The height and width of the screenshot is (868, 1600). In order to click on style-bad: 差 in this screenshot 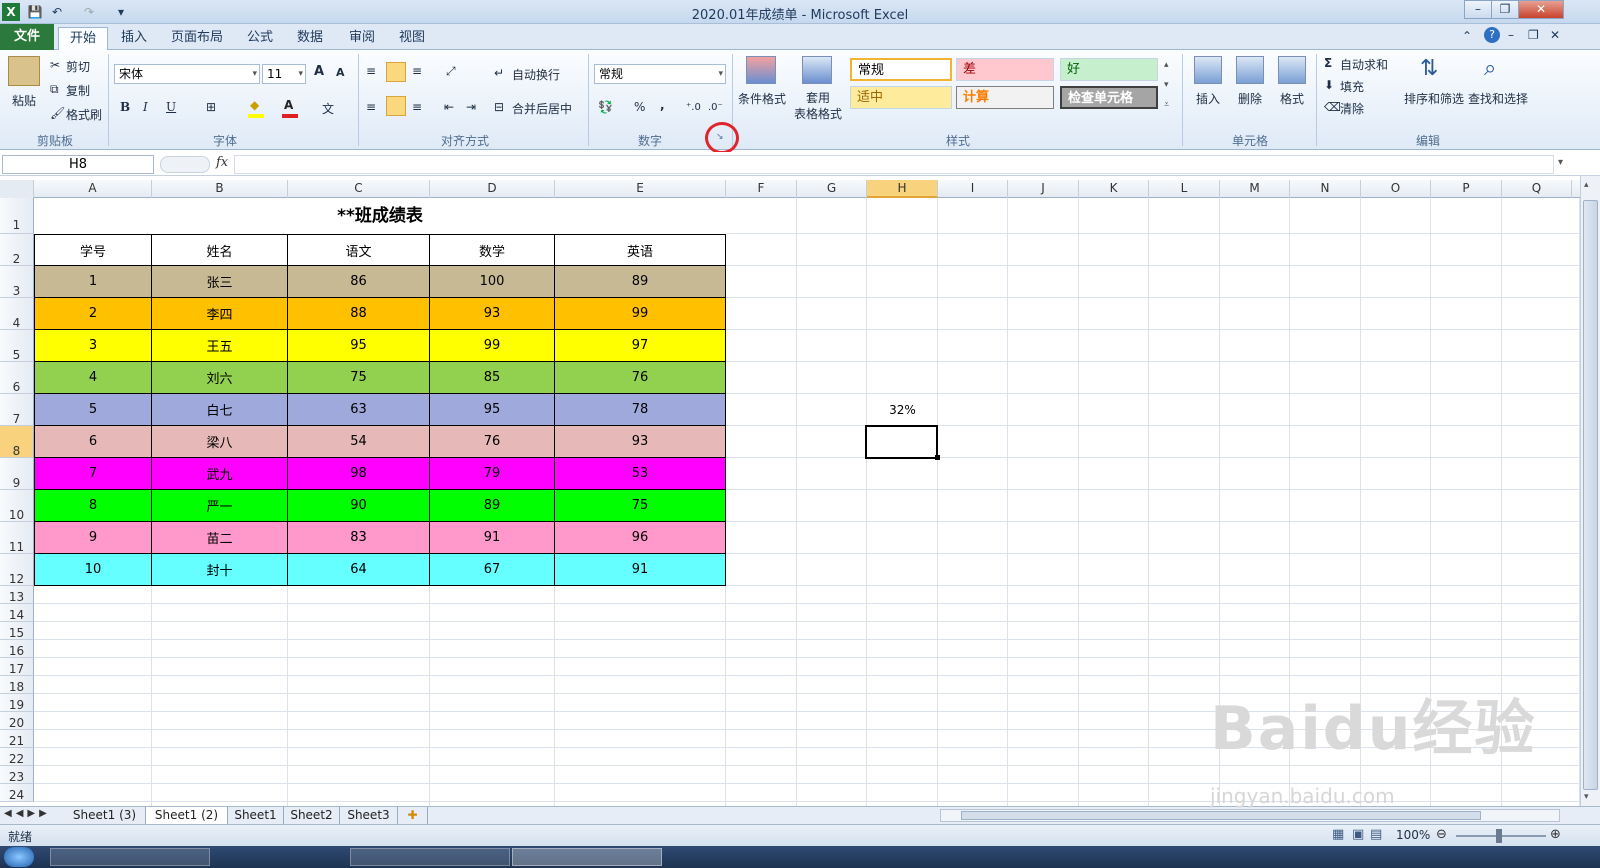, I will do `click(1005, 69)`.